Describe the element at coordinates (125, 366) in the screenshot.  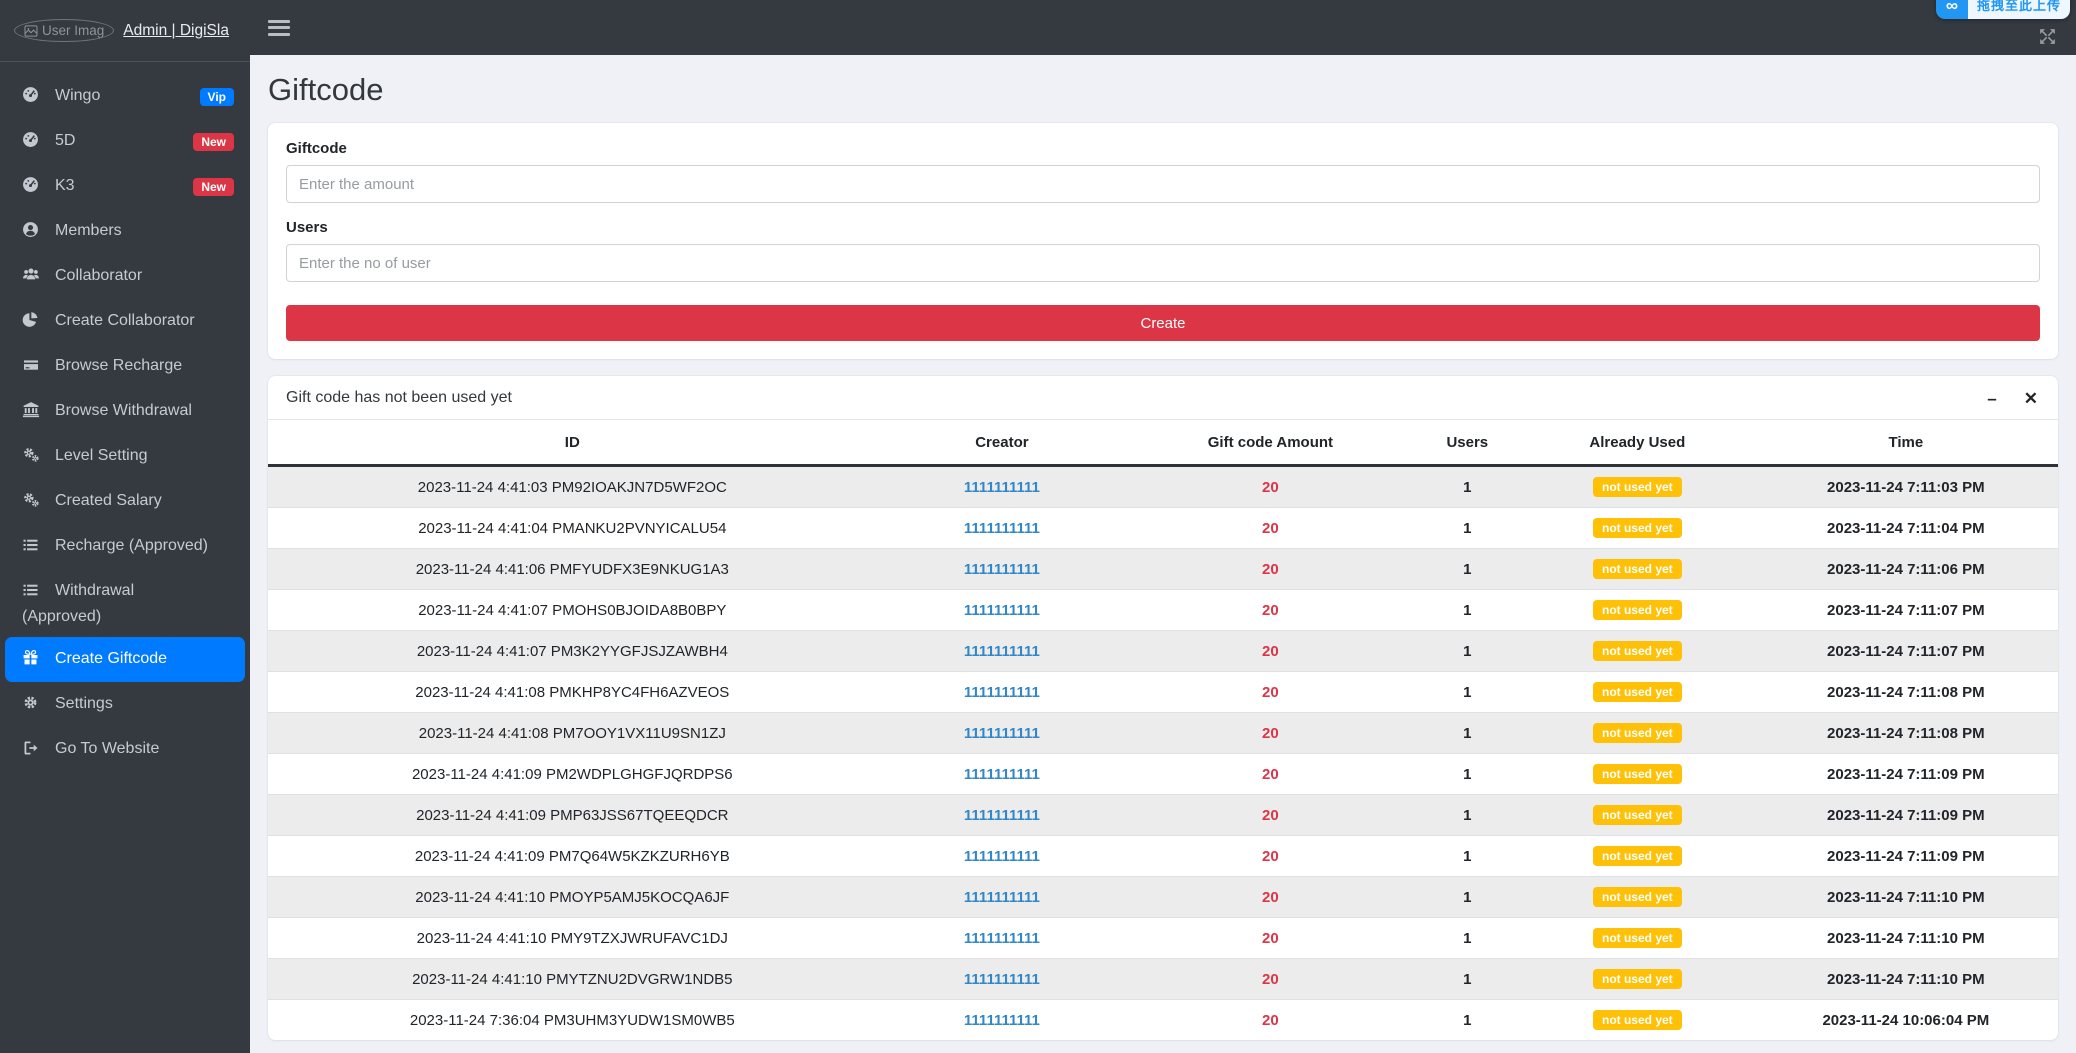
I see `sidebar-item-browse-recharge: Browse Recharge` at that location.